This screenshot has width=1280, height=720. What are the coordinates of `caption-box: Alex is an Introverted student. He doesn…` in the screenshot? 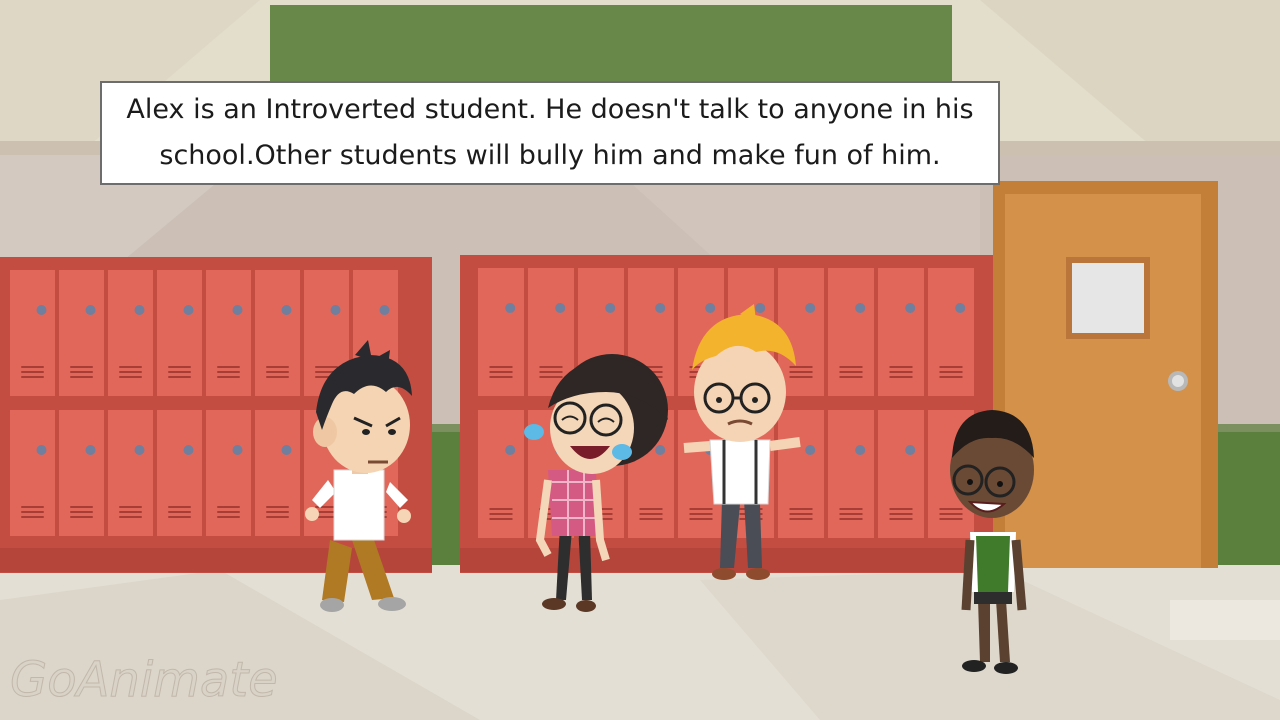 It's located at (550, 133).